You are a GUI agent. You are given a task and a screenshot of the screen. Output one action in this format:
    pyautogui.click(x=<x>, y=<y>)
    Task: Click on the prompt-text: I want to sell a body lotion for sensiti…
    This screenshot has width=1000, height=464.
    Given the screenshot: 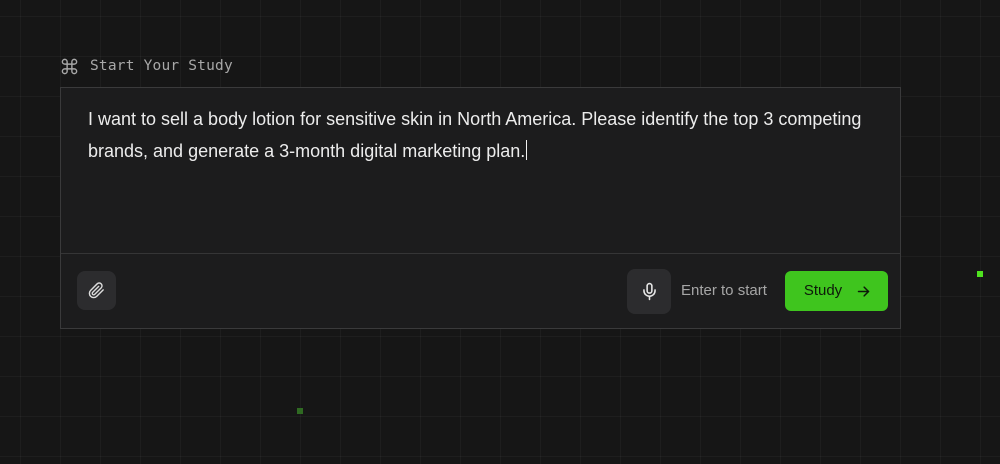 What is the action you would take?
    pyautogui.click(x=475, y=135)
    